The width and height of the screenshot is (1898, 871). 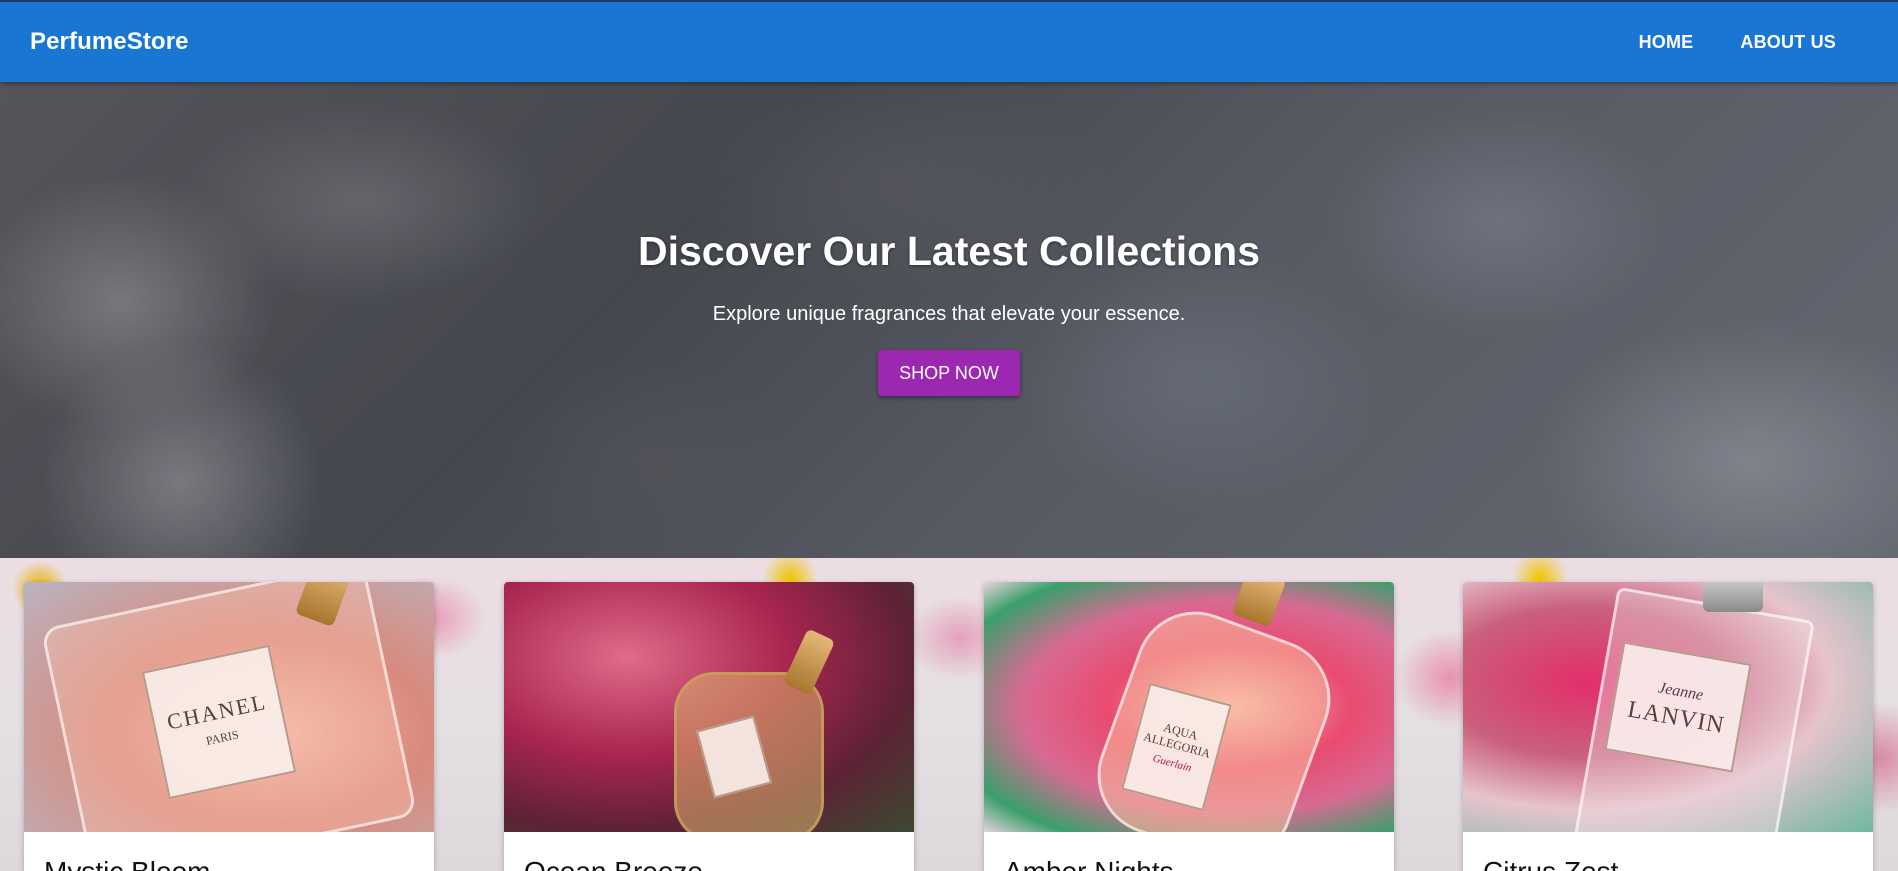 I want to click on top-navbar: PerfumeStore HOME ABOUT US, so click(x=949, y=41).